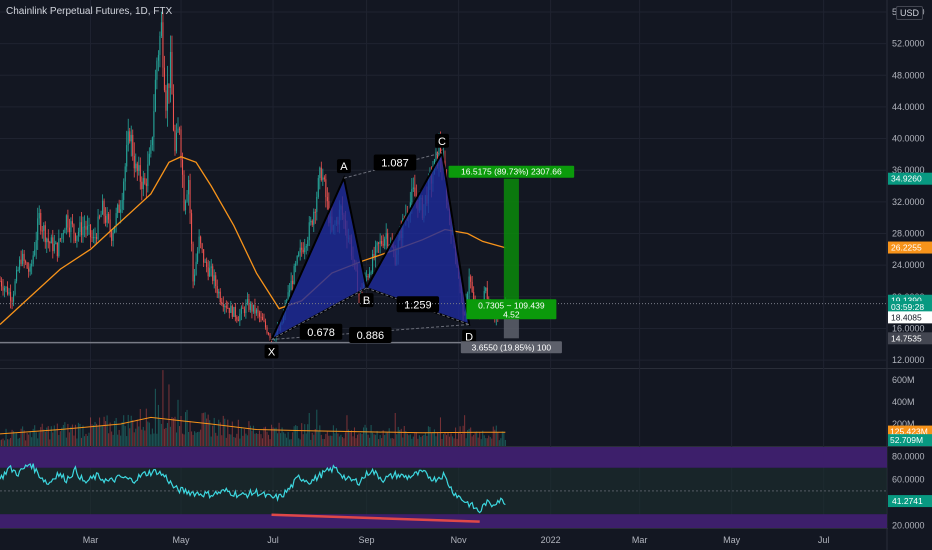  Describe the element at coordinates (511, 242) in the screenshot. I see `profit-zone` at that location.